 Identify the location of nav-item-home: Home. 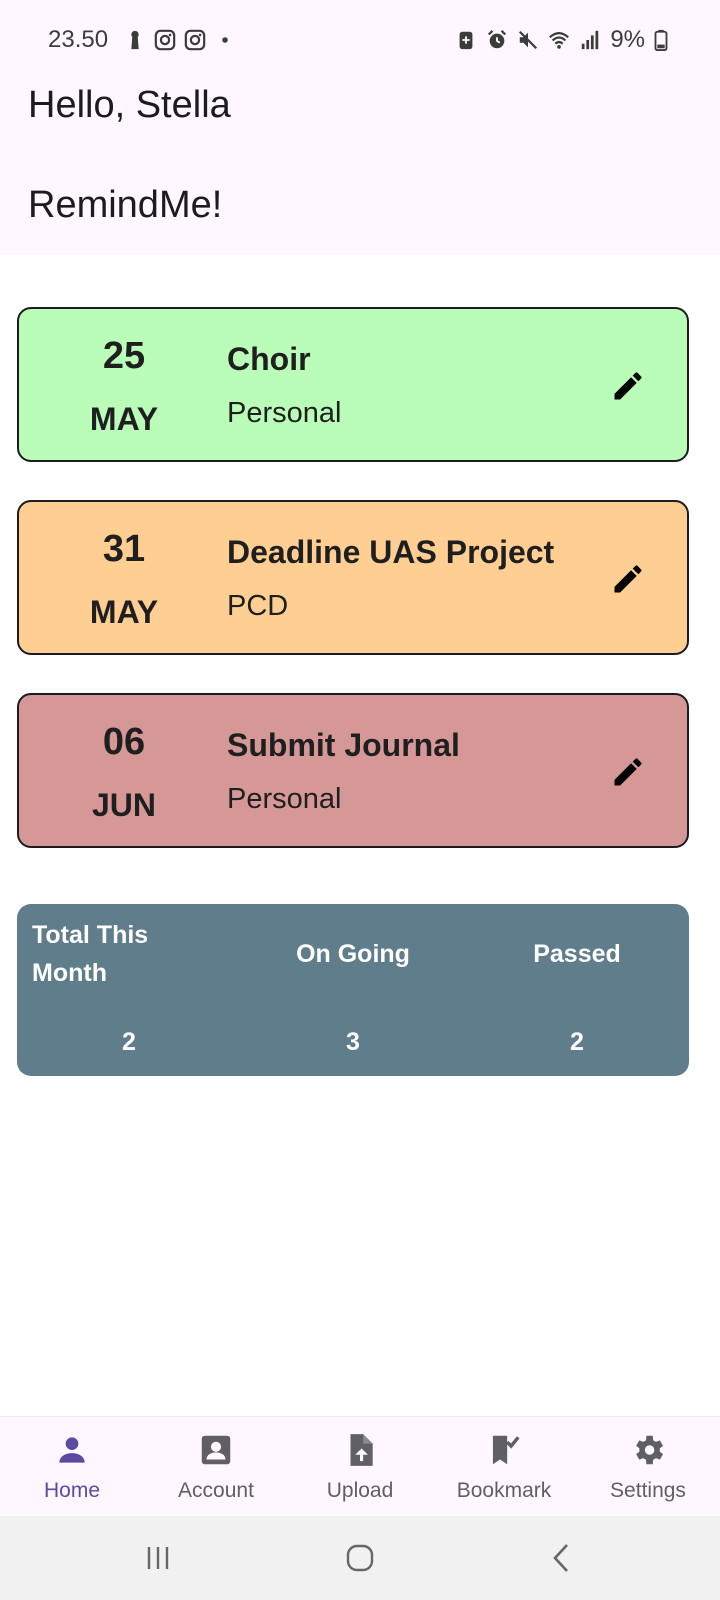
(72, 1467).